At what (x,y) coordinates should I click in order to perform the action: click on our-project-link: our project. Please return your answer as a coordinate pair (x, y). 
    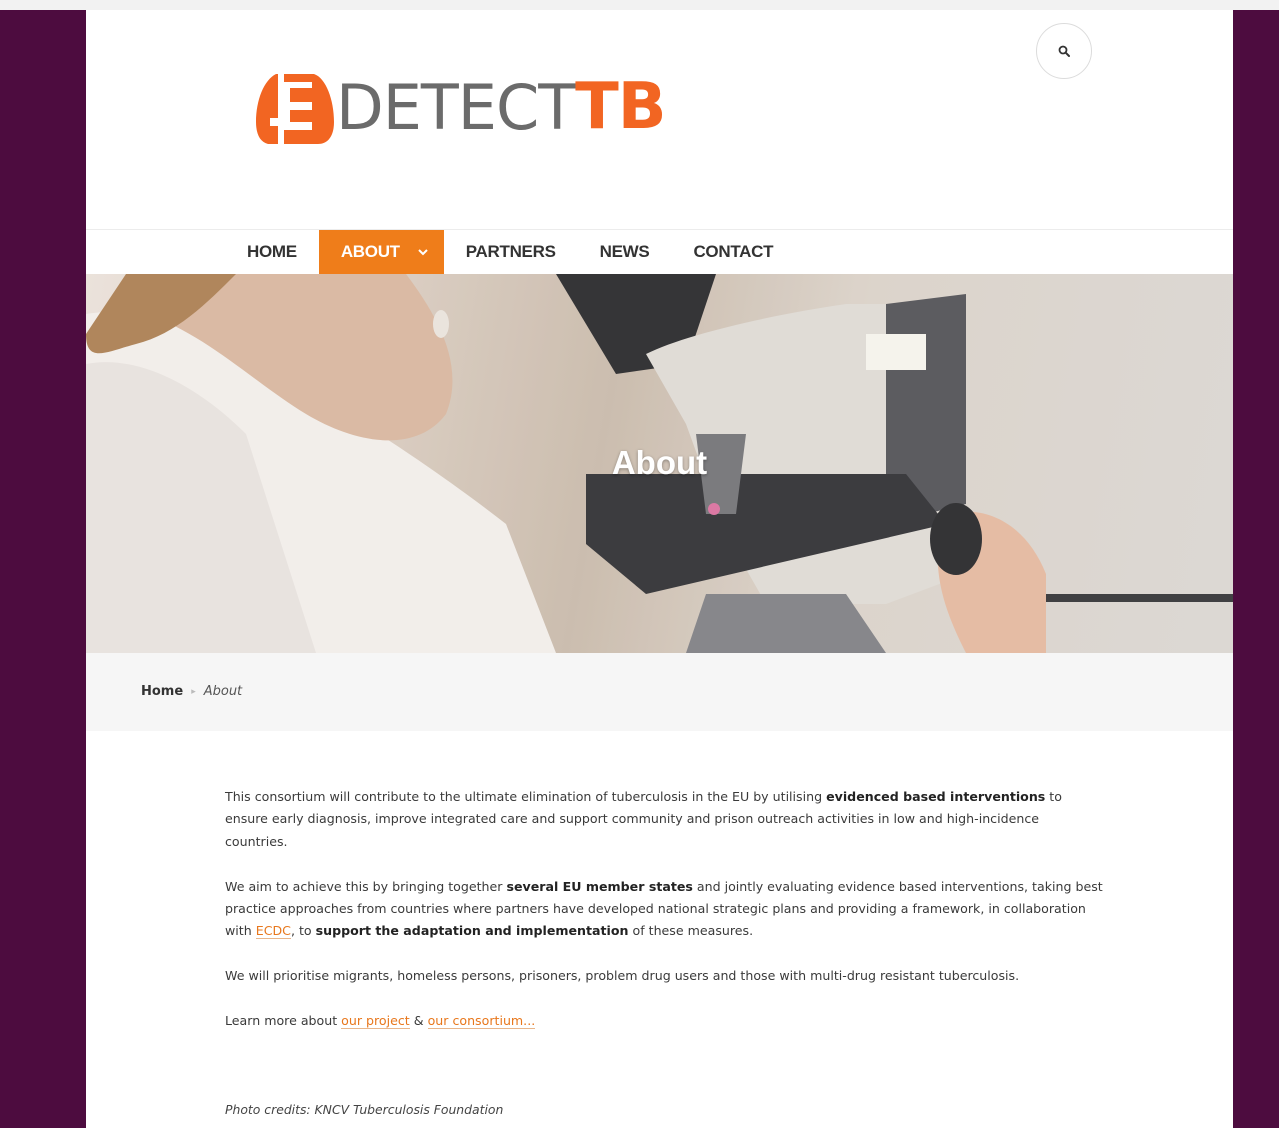
    Looking at the image, I should click on (375, 1021).